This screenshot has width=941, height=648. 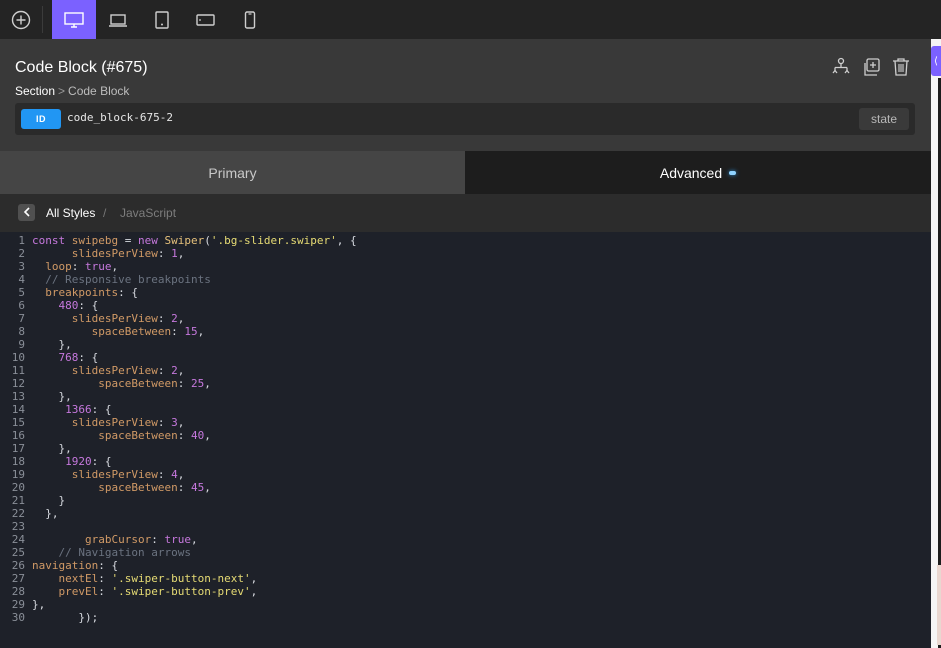 I want to click on all-styles-link: All Styles, so click(x=70, y=213).